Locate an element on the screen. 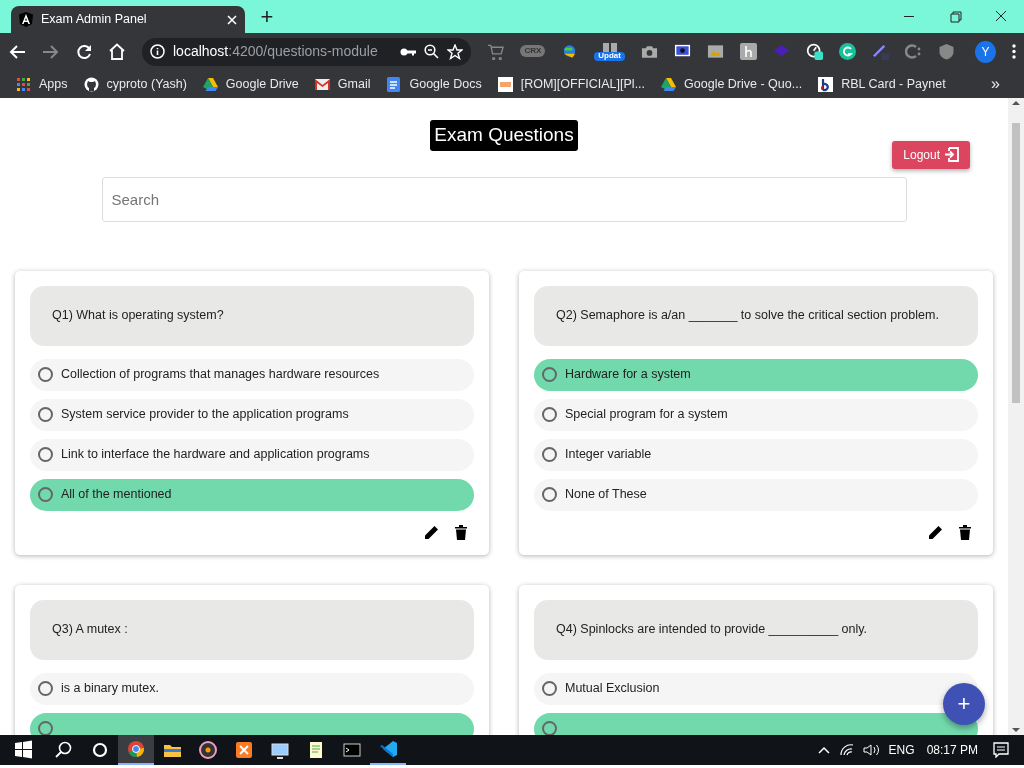  language-indicator: ENG is located at coordinates (901, 750).